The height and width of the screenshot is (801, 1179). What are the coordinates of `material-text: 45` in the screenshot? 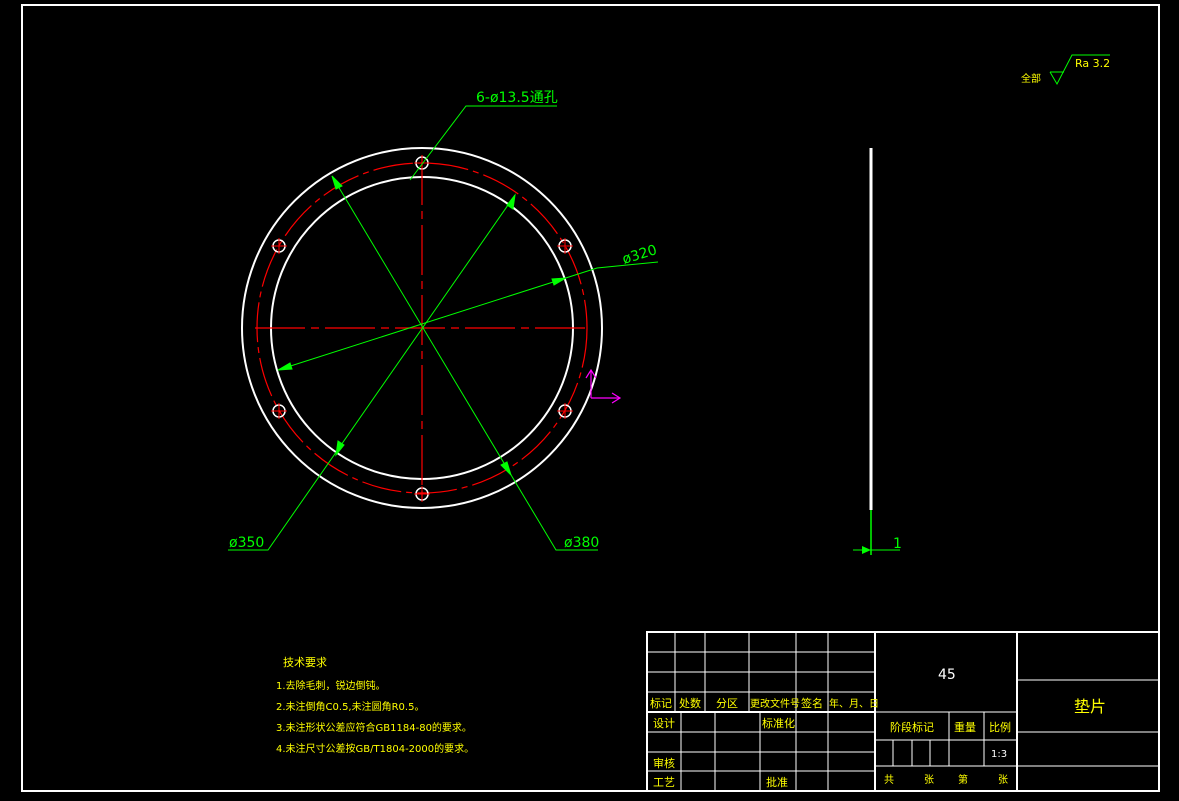 It's located at (947, 675).